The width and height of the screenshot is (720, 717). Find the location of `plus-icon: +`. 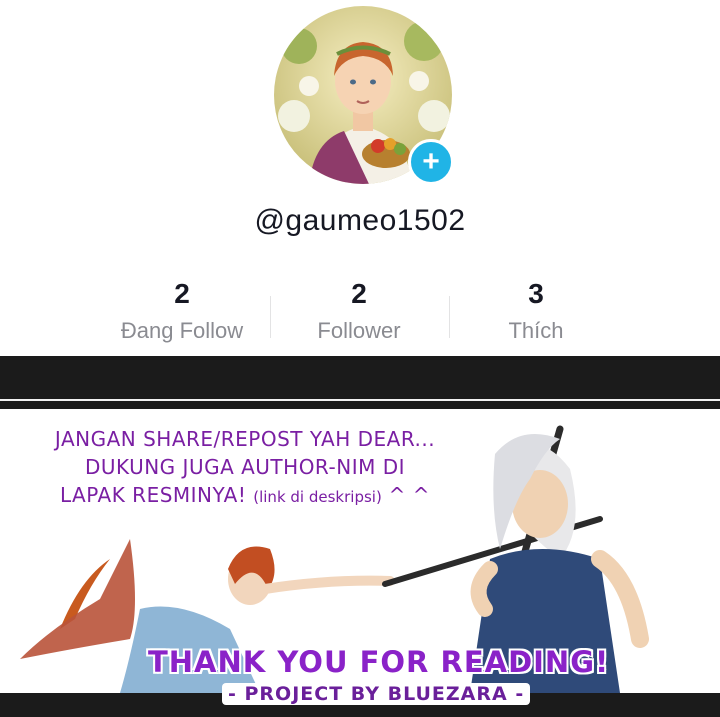

plus-icon: + is located at coordinates (431, 161).